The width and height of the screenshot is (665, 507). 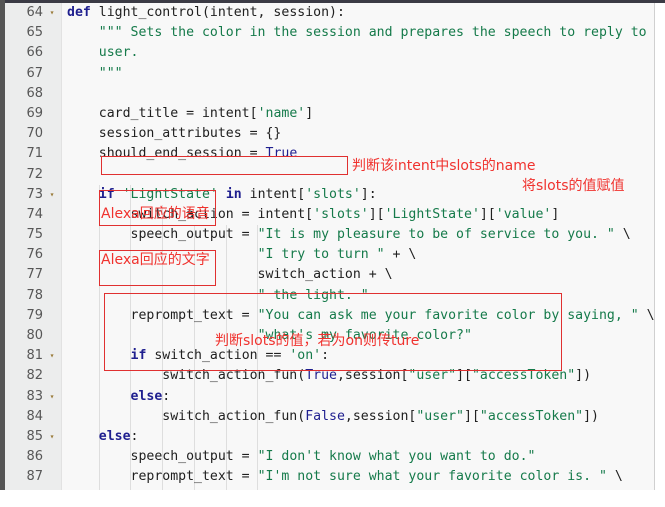 What do you see at coordinates (166, 154) in the screenshot?
I see `token: should_end_session =` at bounding box center [166, 154].